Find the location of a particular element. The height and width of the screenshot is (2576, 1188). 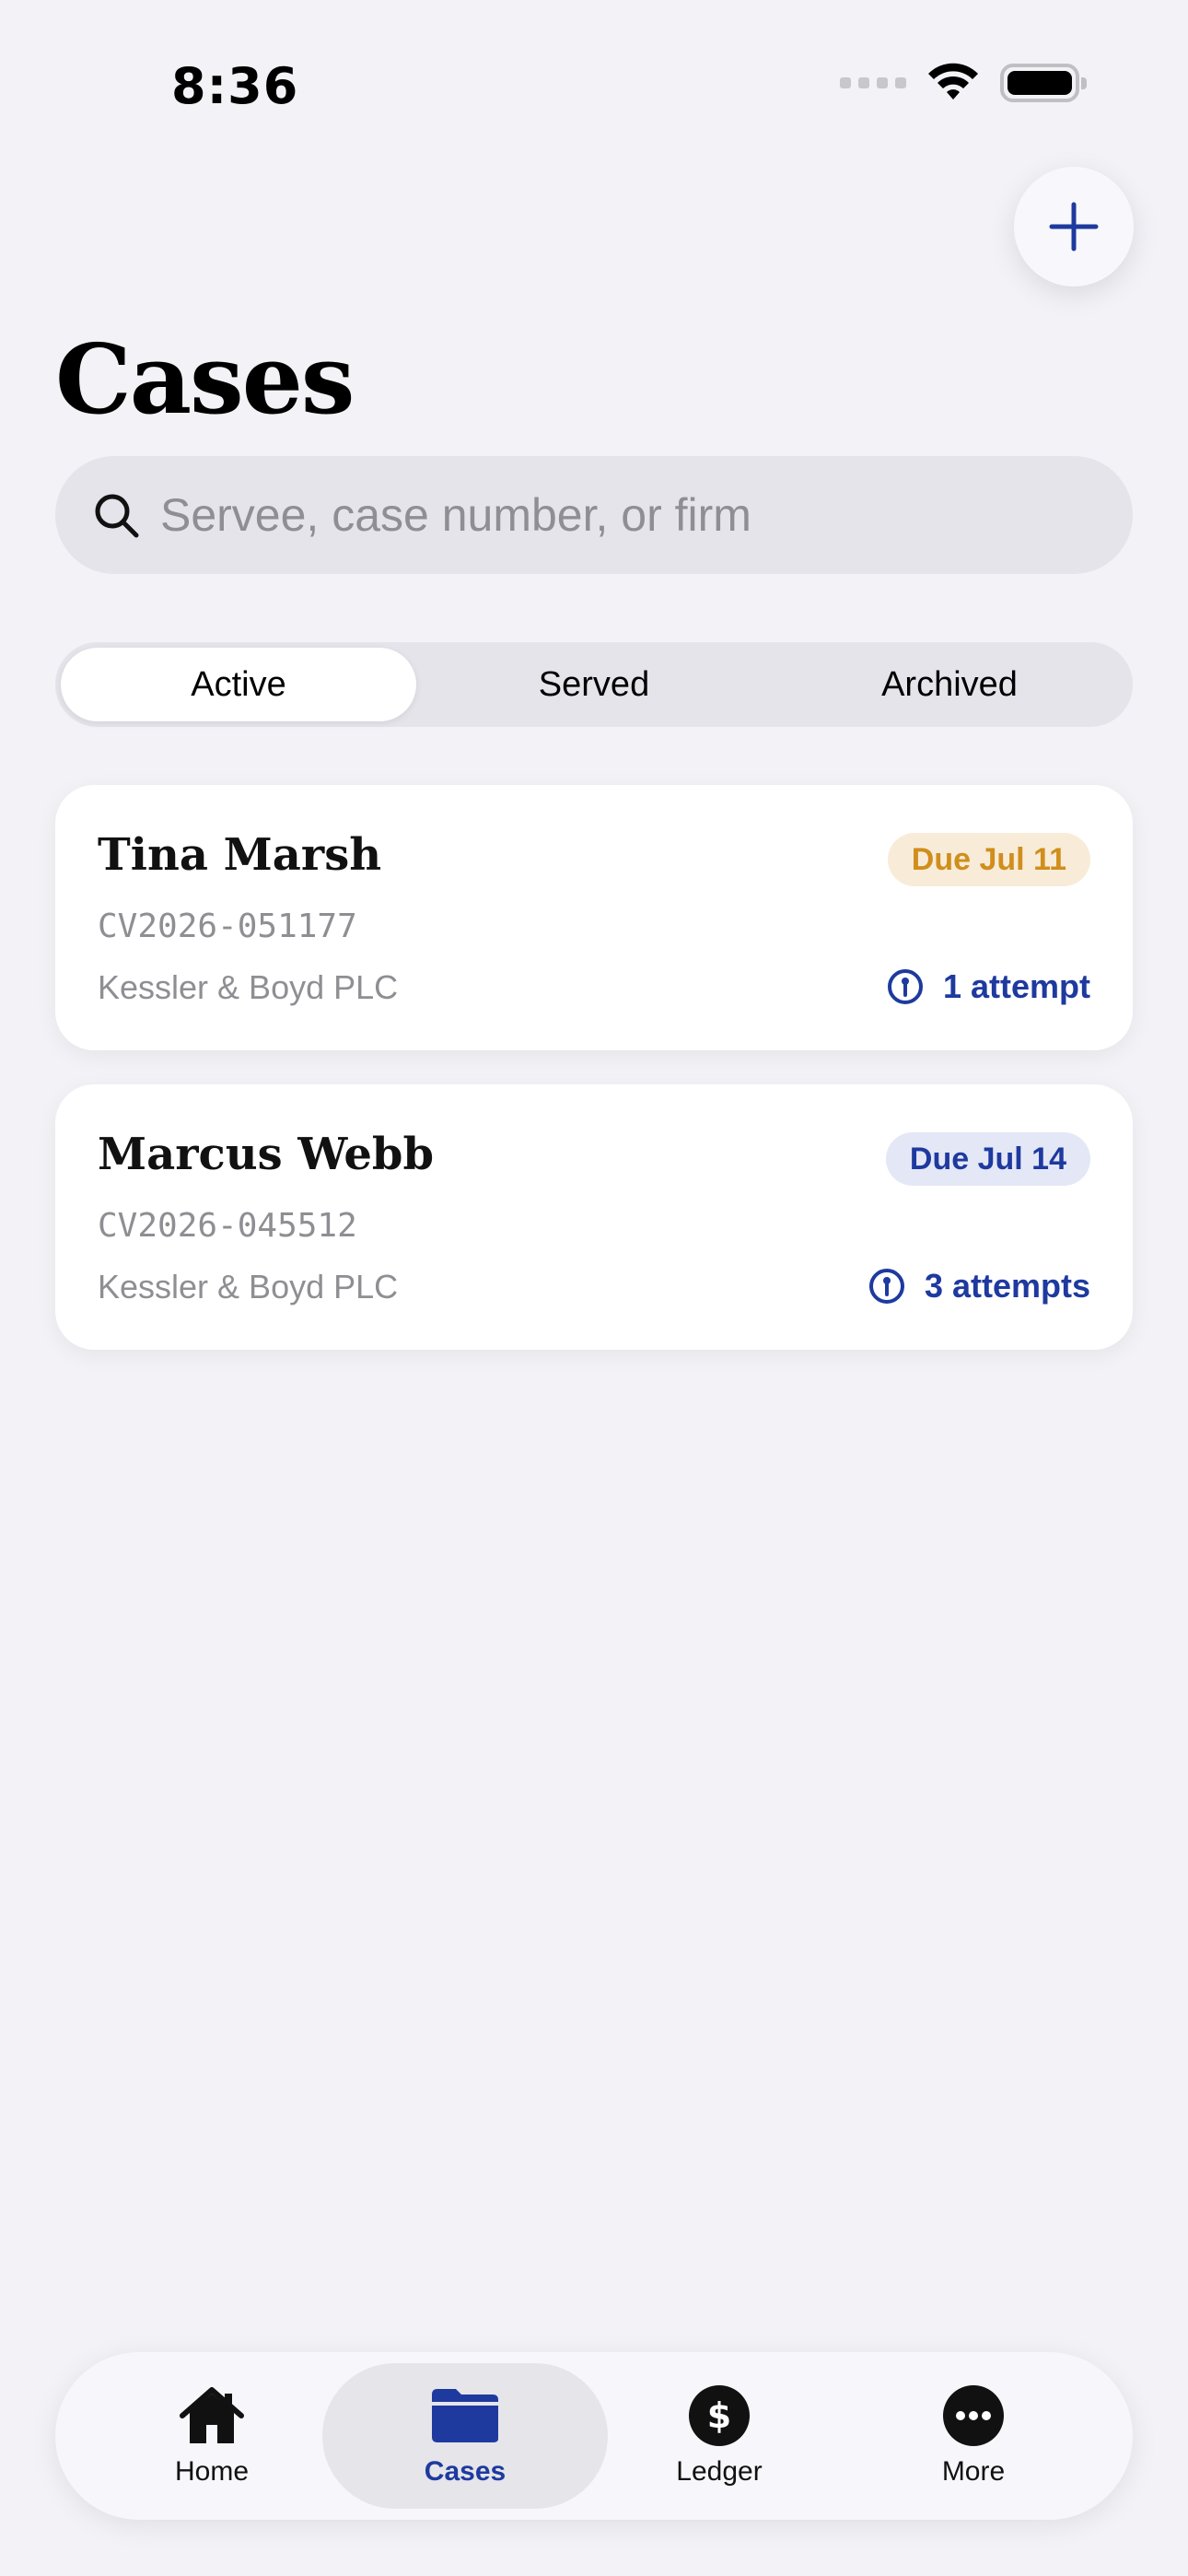

tab-home: Home is located at coordinates (211, 2436).